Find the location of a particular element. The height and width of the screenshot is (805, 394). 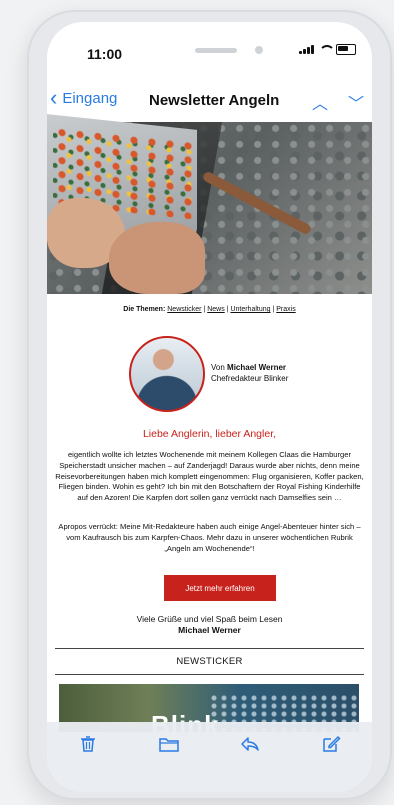

author-role: Chefredakteur Blinker is located at coordinates (250, 378).